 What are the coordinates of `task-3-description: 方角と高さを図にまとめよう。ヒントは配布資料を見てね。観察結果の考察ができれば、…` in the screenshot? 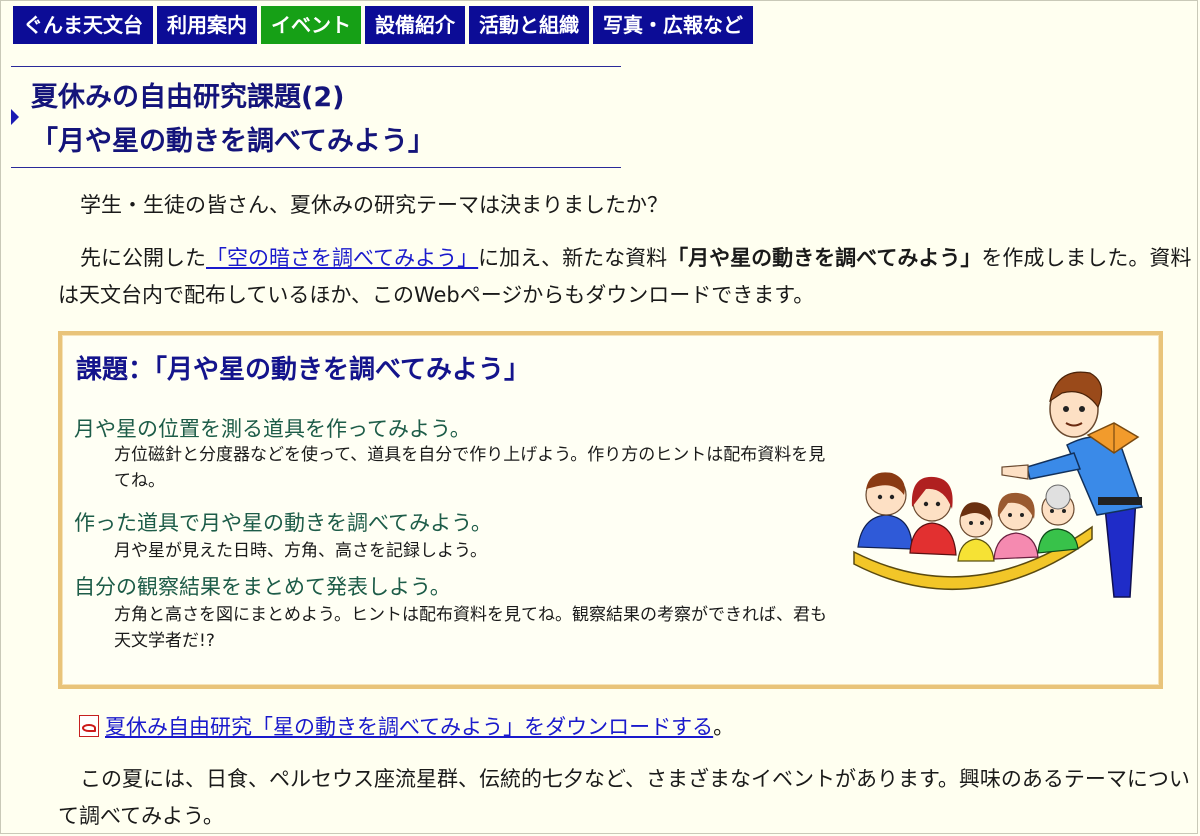 It's located at (470, 628).